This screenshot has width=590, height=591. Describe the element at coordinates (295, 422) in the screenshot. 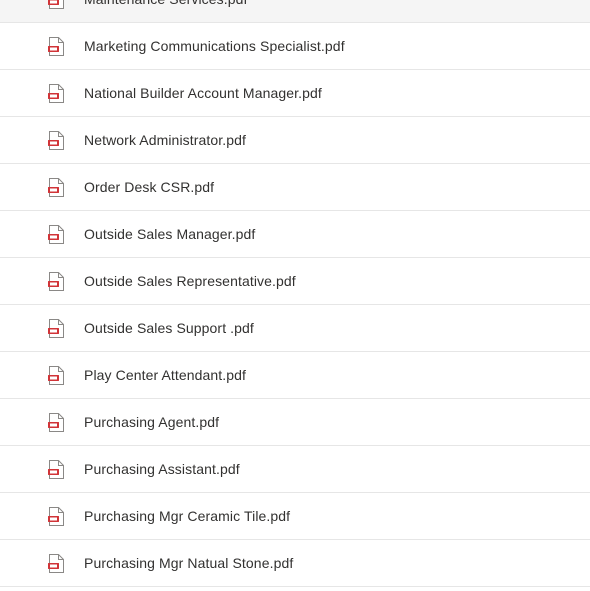

I see `file-row: Purchasing Agent.pdf` at that location.